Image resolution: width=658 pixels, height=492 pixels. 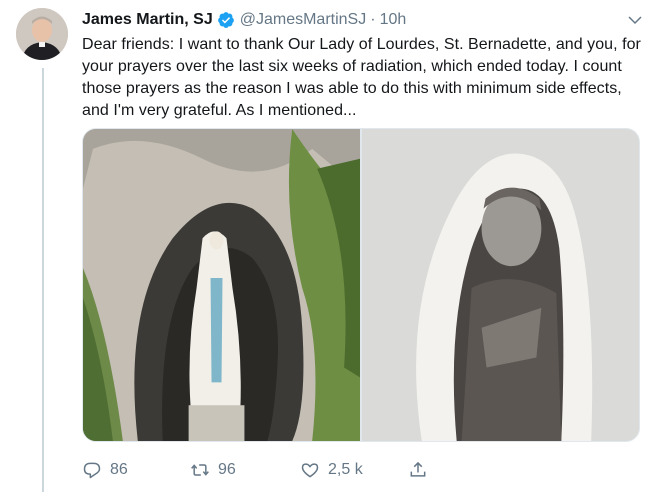 I want to click on share-button, so click(x=422, y=470).